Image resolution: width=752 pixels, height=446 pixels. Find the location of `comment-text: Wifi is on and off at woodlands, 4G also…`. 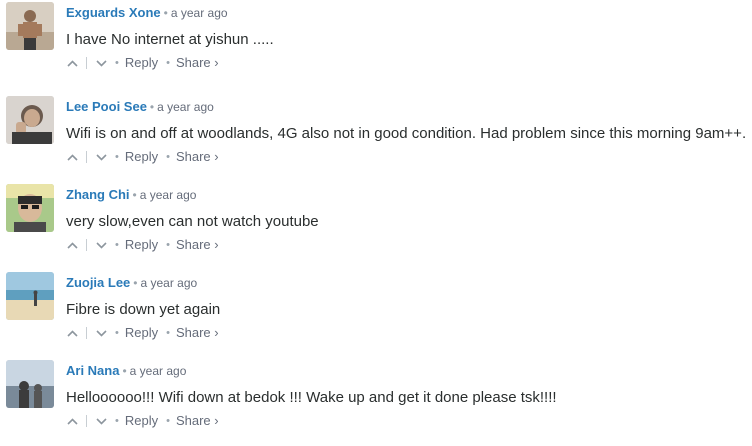

comment-text: Wifi is on and off at woodlands, 4G also… is located at coordinates (406, 133).